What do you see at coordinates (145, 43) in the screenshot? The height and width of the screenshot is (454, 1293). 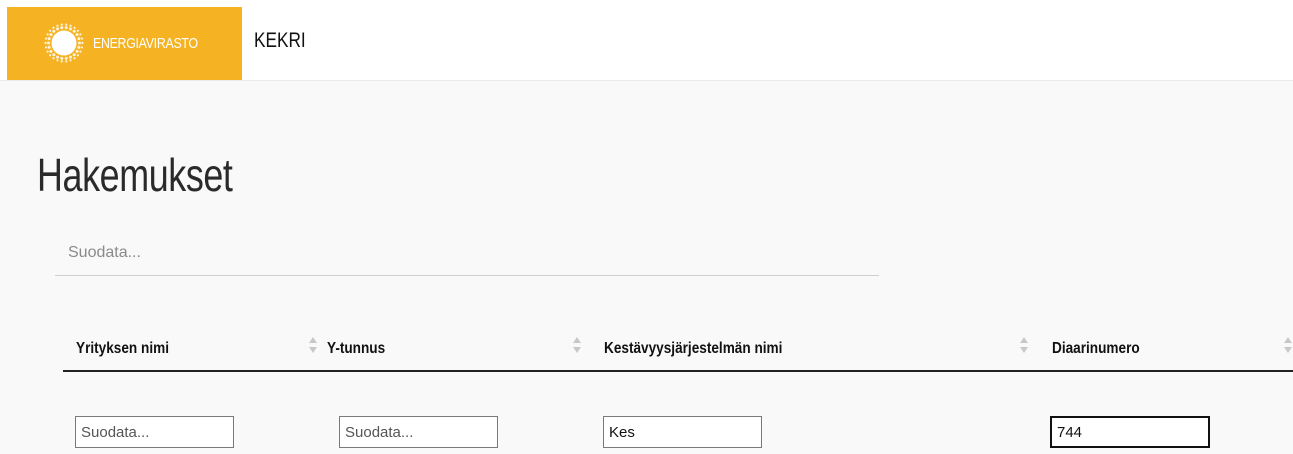 I see `brand-name: ENERGIAVIRASTO` at bounding box center [145, 43].